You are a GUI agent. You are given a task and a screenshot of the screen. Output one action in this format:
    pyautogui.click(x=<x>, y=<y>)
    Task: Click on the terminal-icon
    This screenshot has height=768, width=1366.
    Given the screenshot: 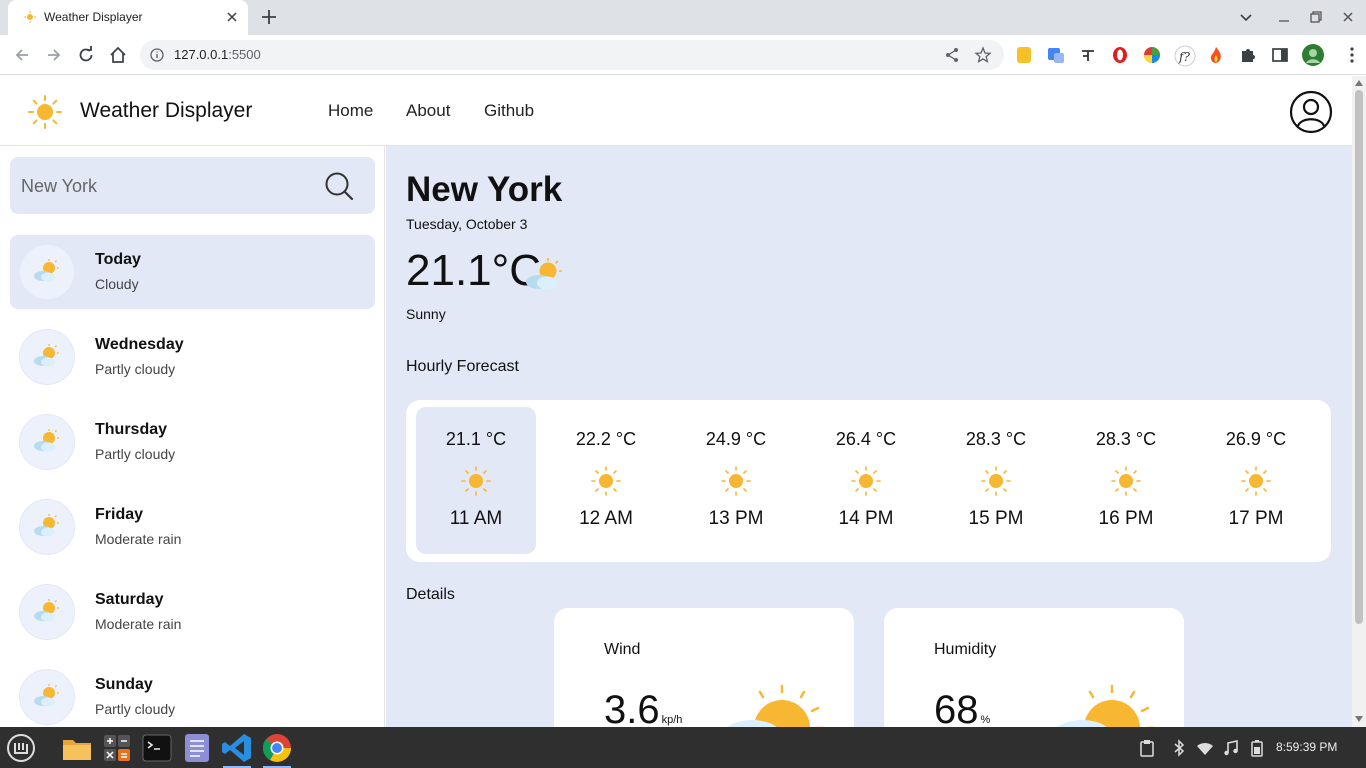 What is the action you would take?
    pyautogui.click(x=157, y=748)
    